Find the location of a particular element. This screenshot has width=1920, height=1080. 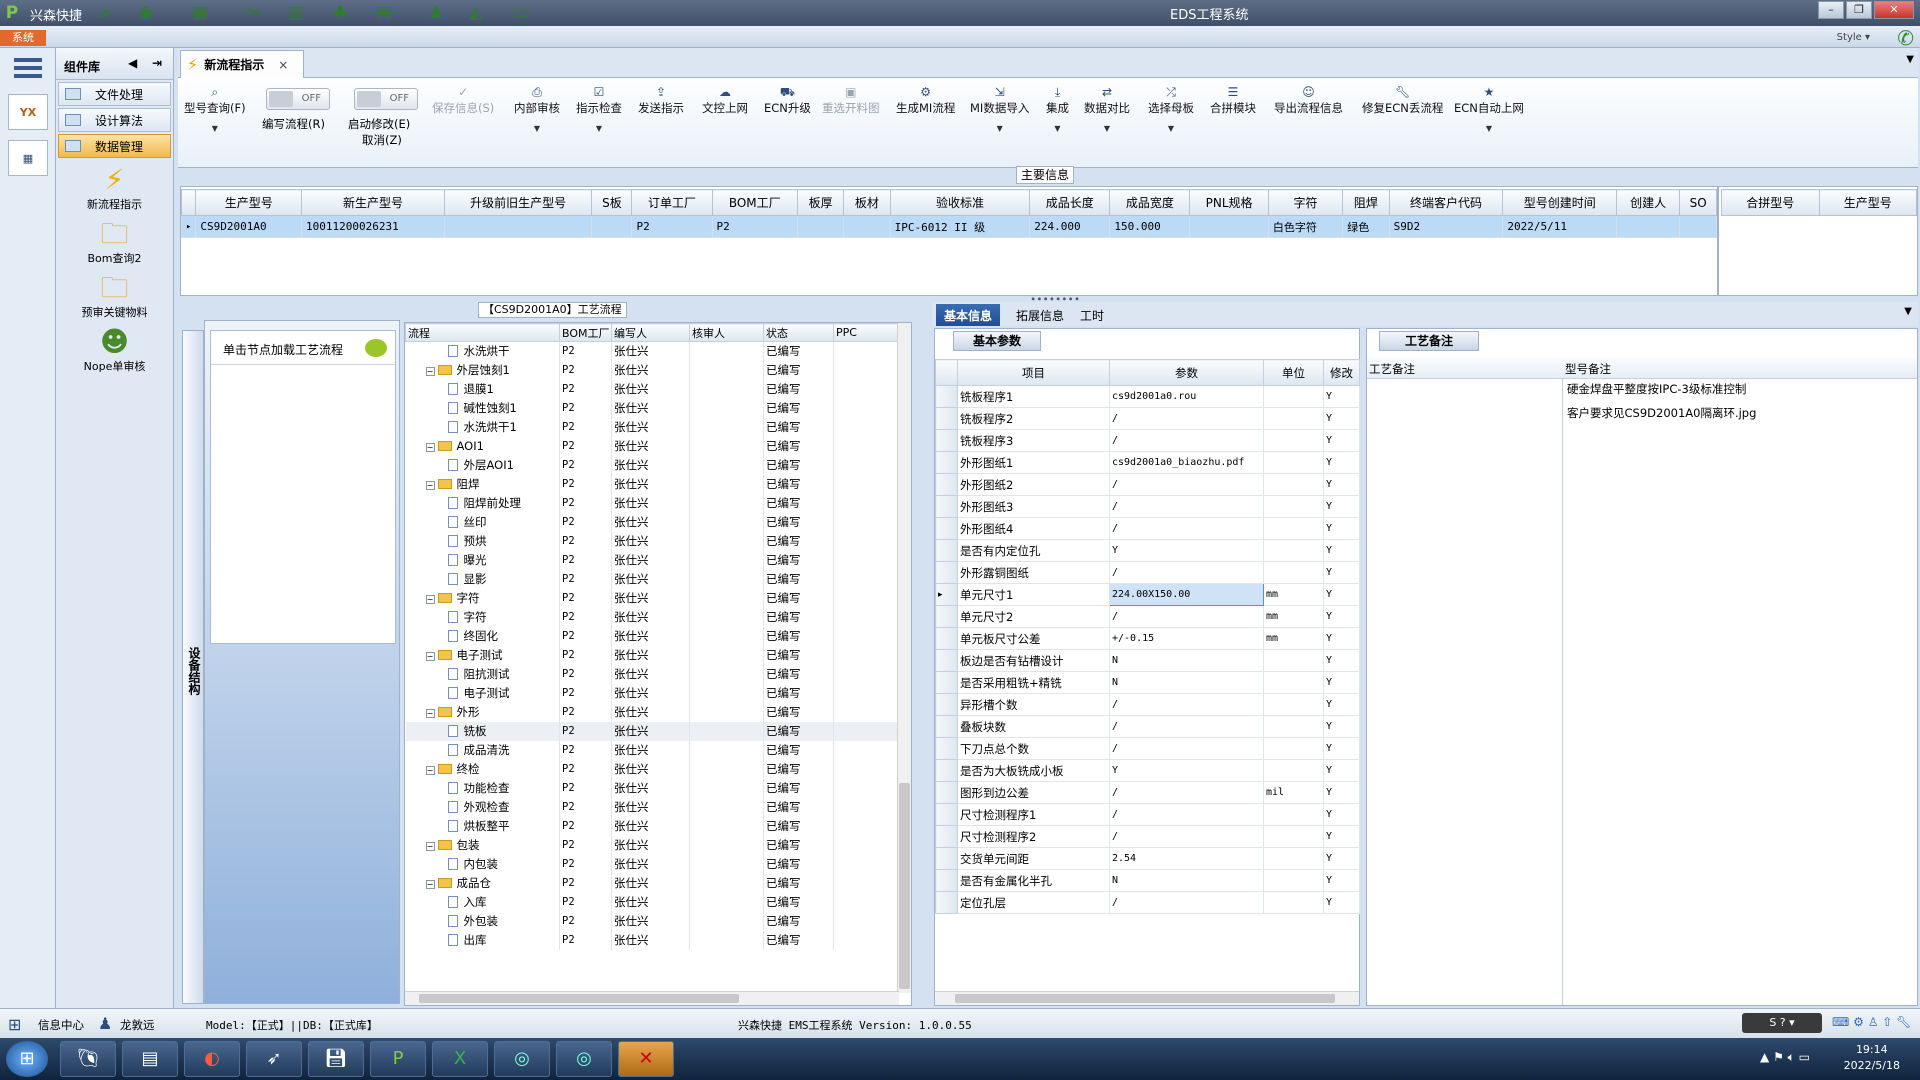

tab-close-icon: × is located at coordinates (283, 65).